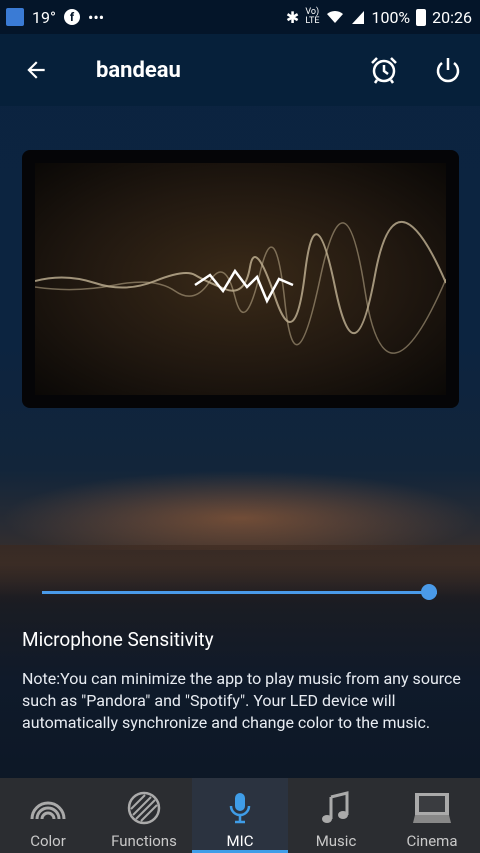 The height and width of the screenshot is (853, 480). I want to click on alarm-clock-icon, so click(384, 70).